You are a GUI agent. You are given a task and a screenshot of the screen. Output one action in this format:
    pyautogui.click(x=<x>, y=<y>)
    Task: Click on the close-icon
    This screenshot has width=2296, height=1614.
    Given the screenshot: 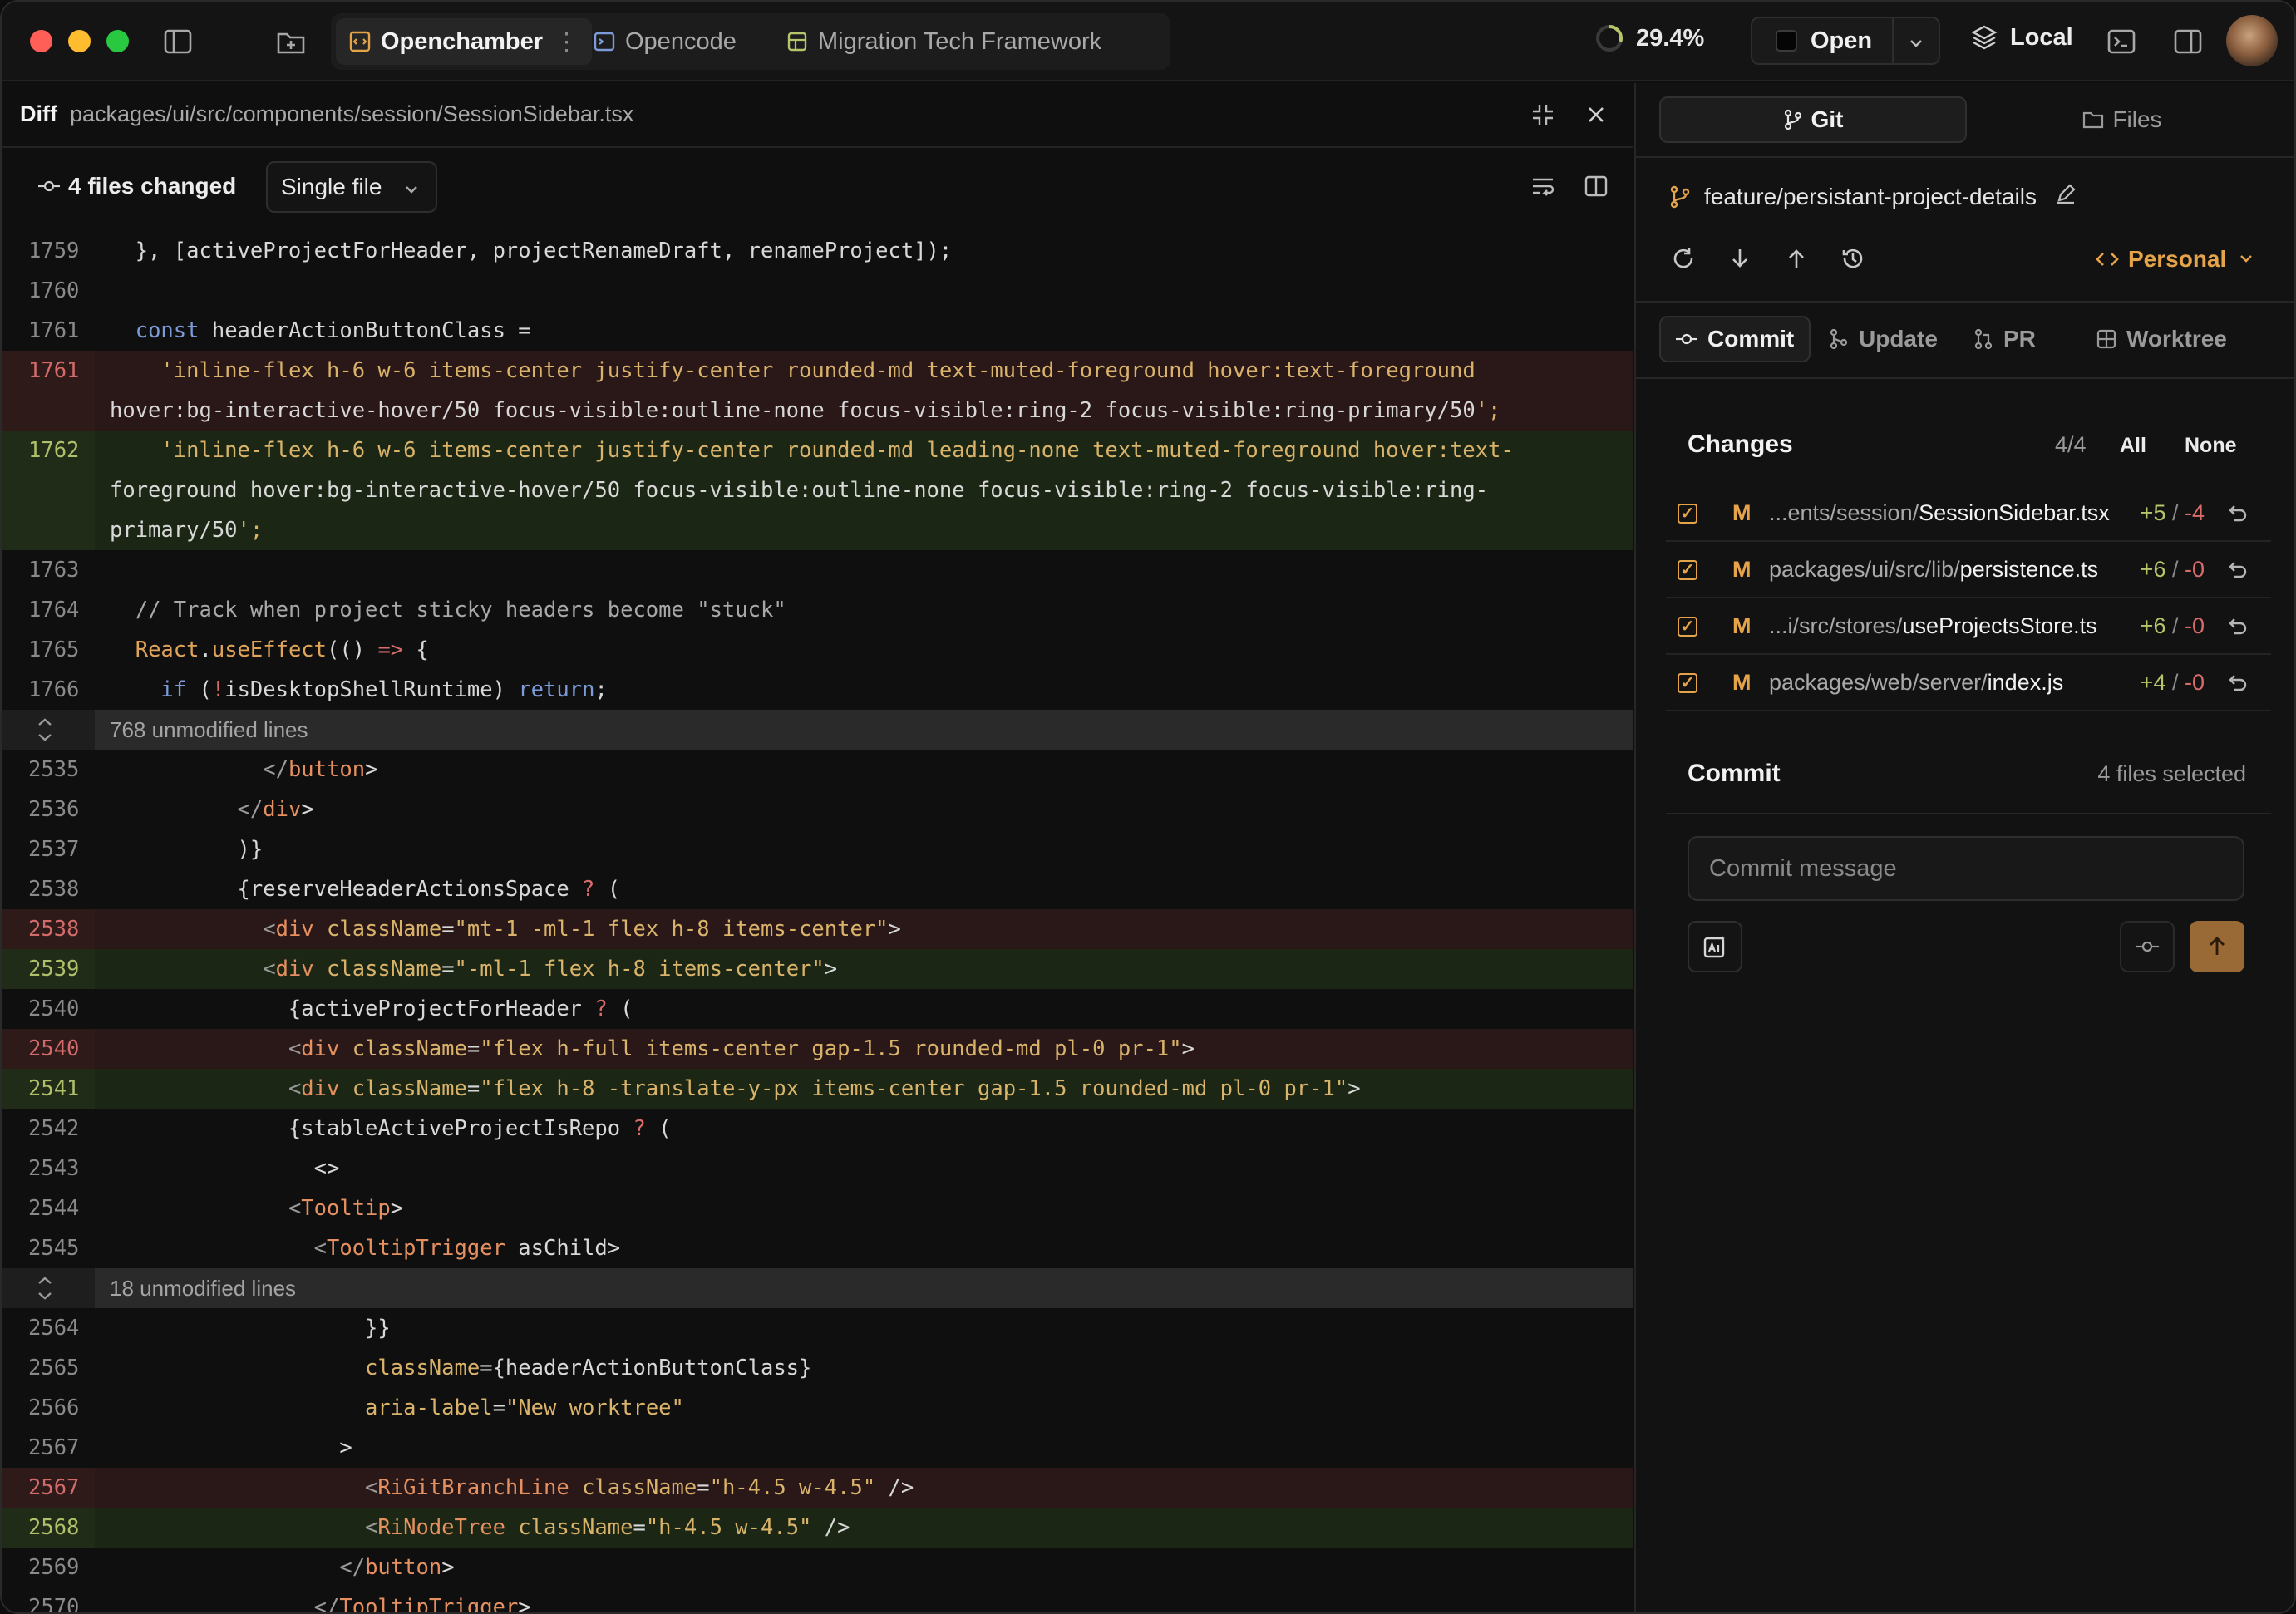 What is the action you would take?
    pyautogui.click(x=1596, y=115)
    